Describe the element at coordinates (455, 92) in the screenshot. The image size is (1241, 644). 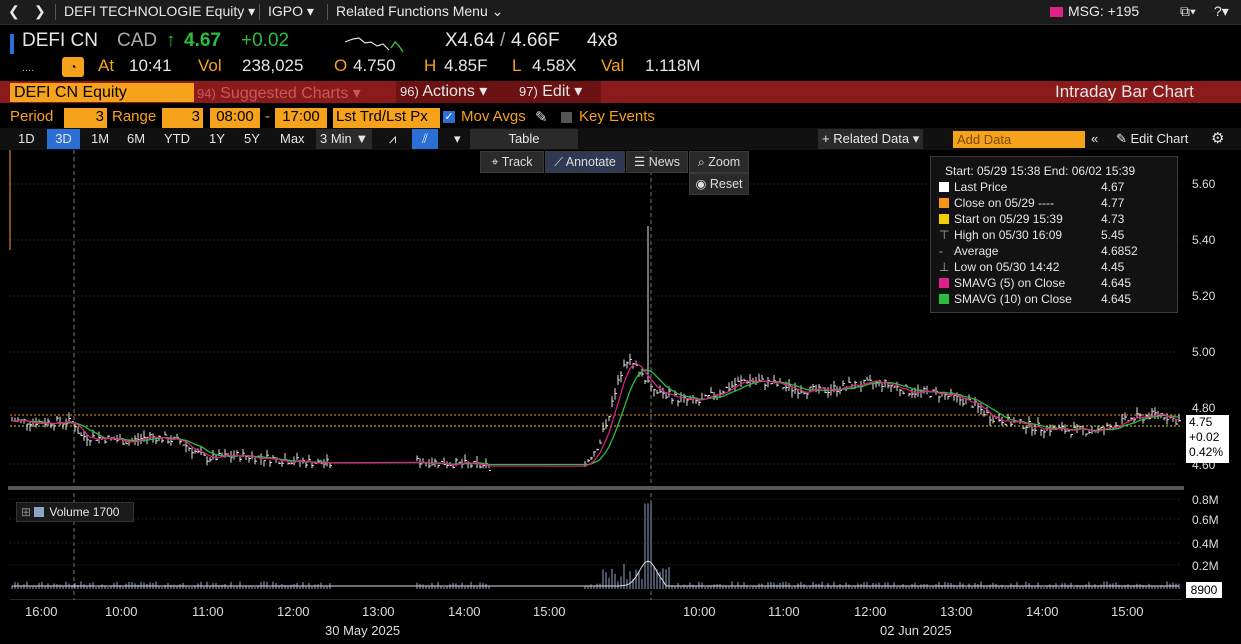
I see `actions-menu: 96) Actions ▾` at that location.